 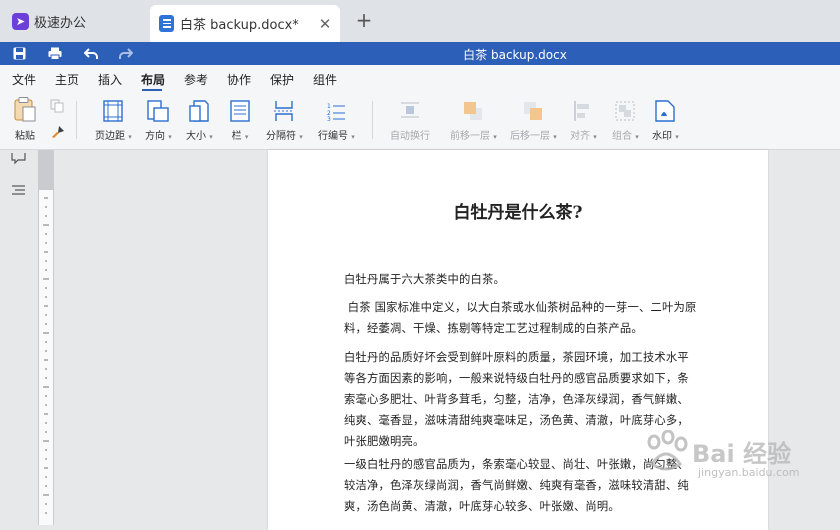 I want to click on tab-strip: ➤ 极速办公 白茶 backup.docx* ✕ +, so click(x=420, y=21).